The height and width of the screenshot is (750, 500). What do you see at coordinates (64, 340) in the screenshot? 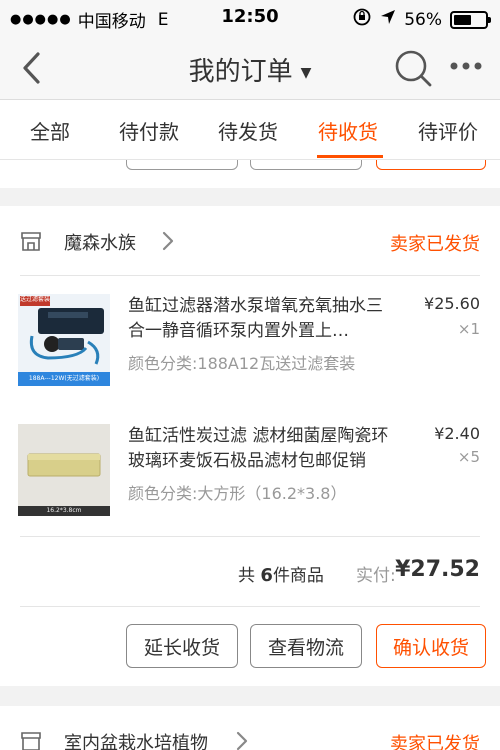
I see `product-image: 送过滤套装 188A---12W(无过滤套装)` at bounding box center [64, 340].